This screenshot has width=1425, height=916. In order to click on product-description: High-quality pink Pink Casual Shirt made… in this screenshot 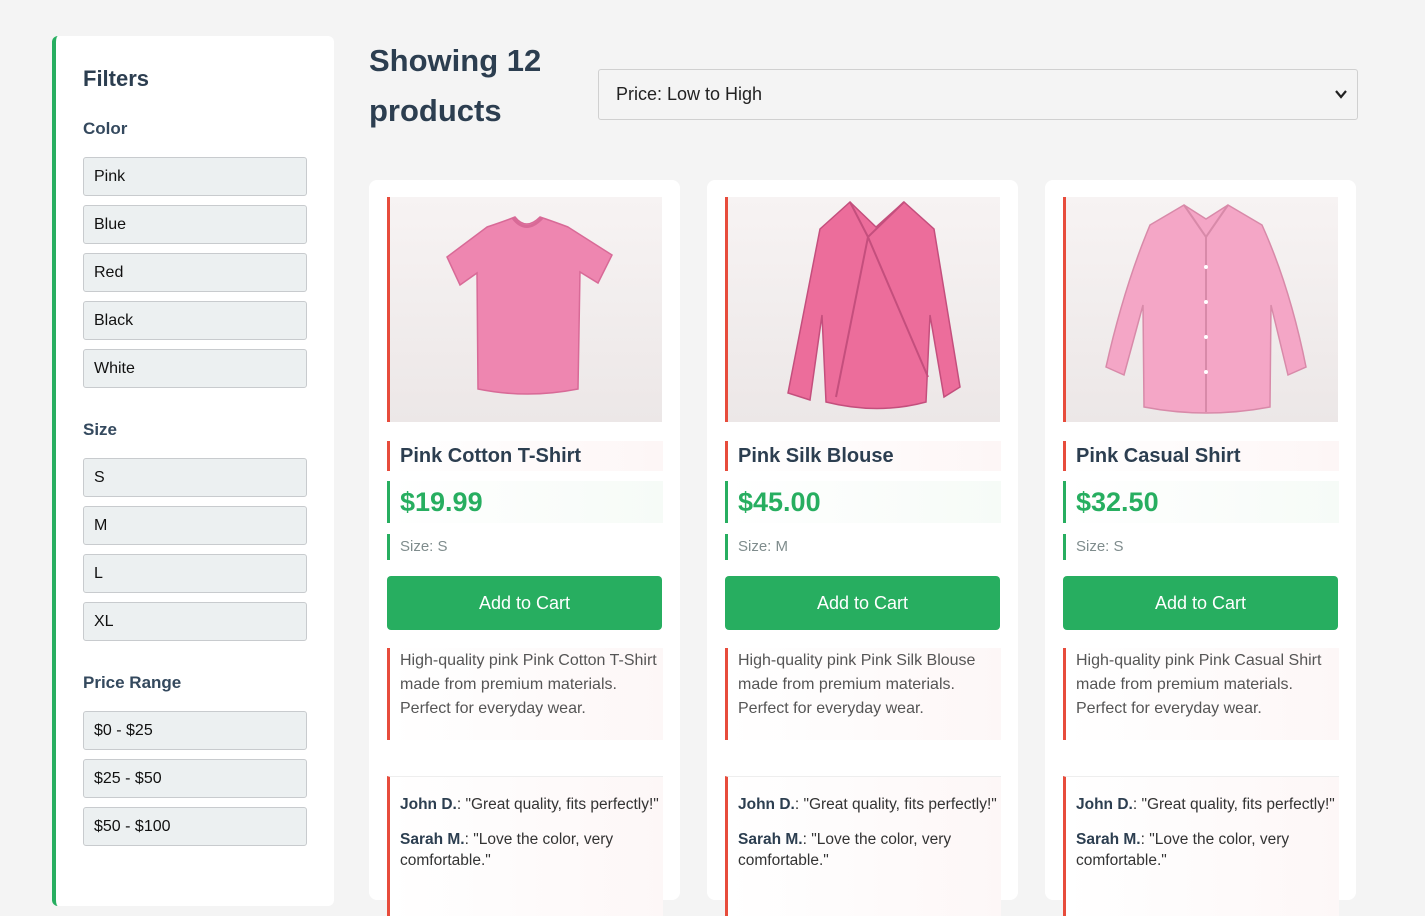, I will do `click(1201, 694)`.